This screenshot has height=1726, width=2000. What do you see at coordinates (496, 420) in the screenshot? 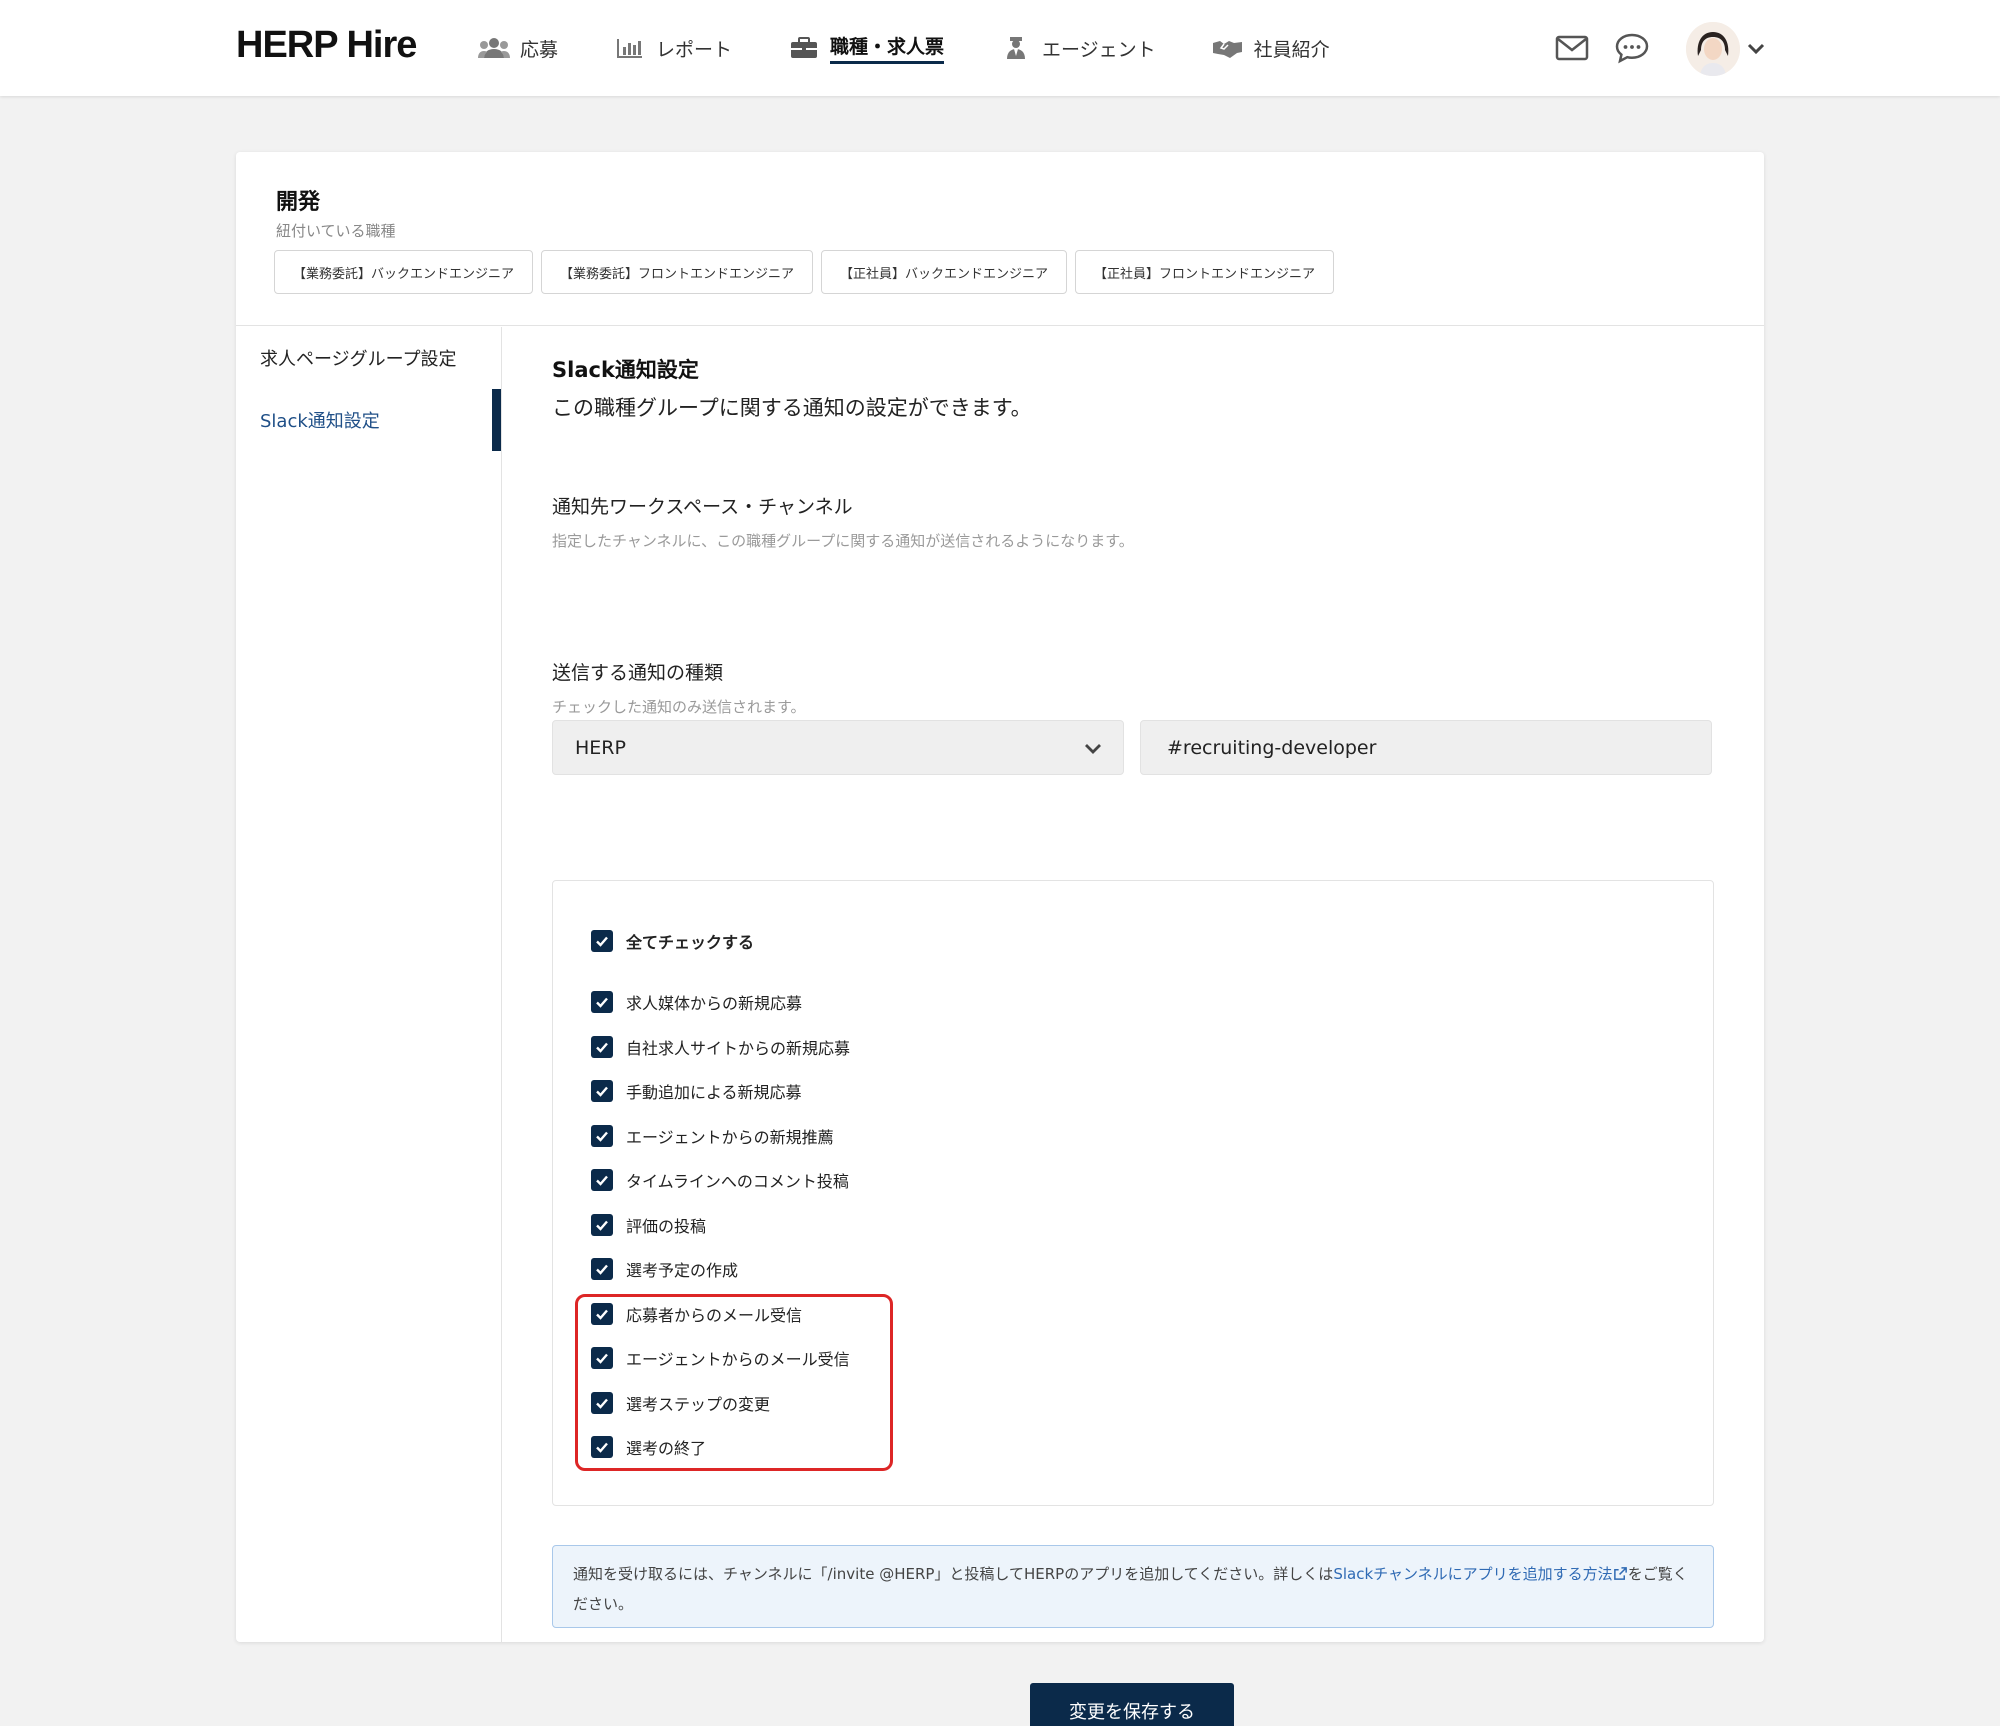
I see `active-indicator` at bounding box center [496, 420].